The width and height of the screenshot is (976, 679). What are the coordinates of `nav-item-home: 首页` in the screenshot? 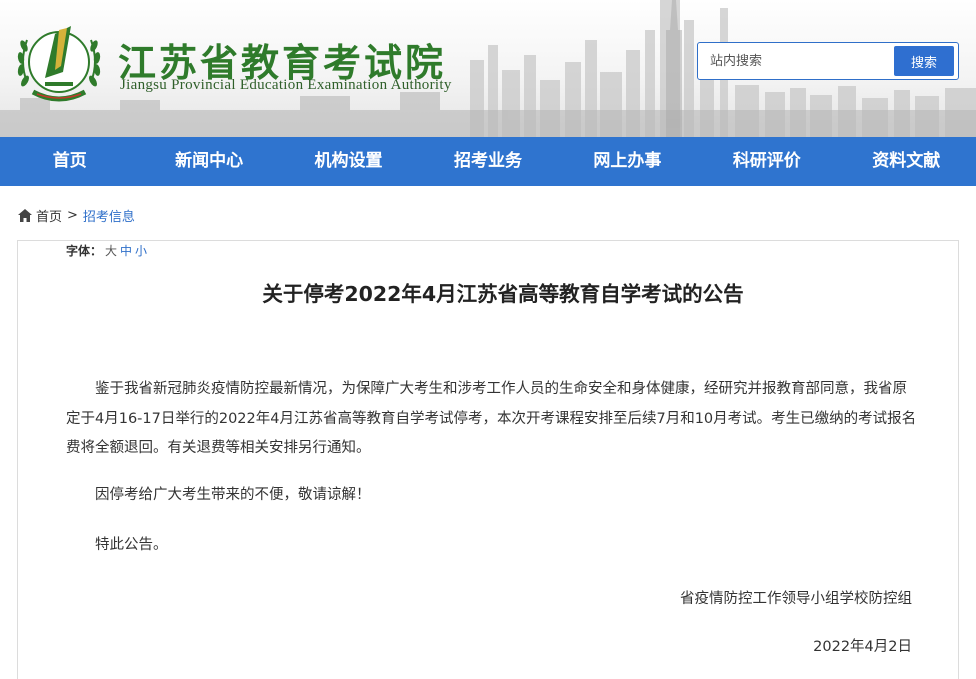 It's located at (69, 161).